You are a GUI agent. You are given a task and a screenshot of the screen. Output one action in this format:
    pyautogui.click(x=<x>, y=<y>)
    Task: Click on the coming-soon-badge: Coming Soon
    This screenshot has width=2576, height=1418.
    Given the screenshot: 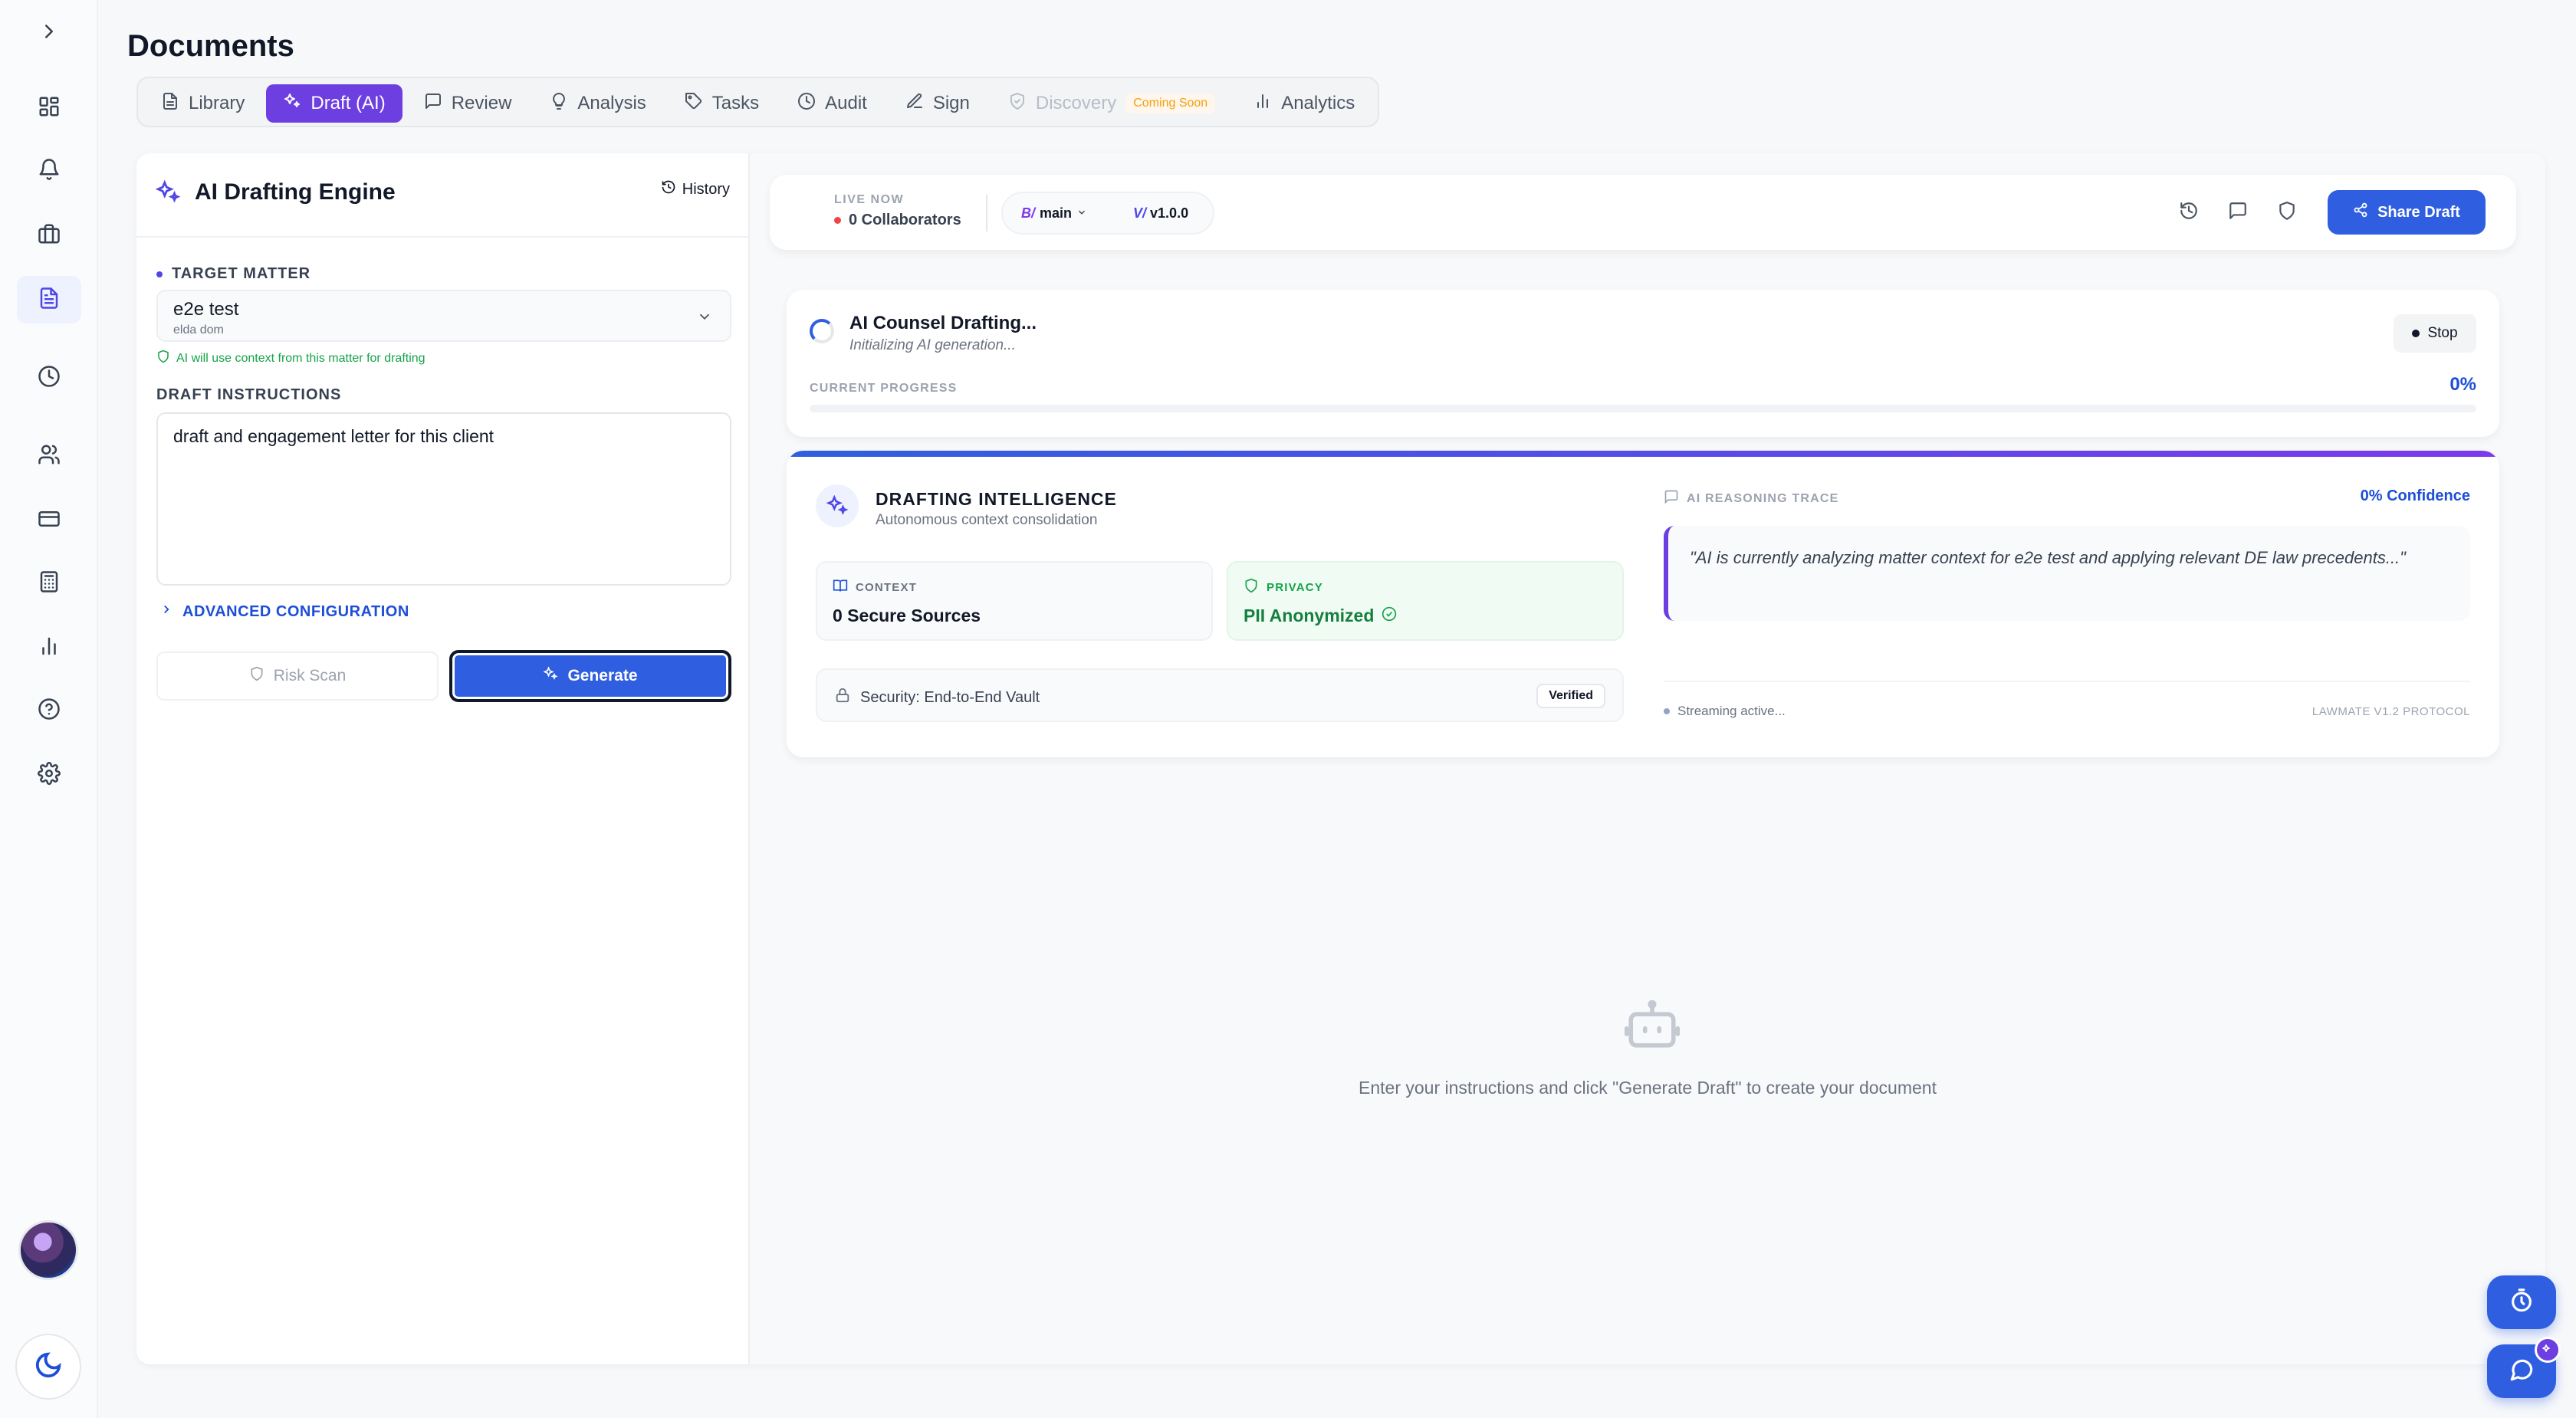 What is the action you would take?
    pyautogui.click(x=1171, y=104)
    